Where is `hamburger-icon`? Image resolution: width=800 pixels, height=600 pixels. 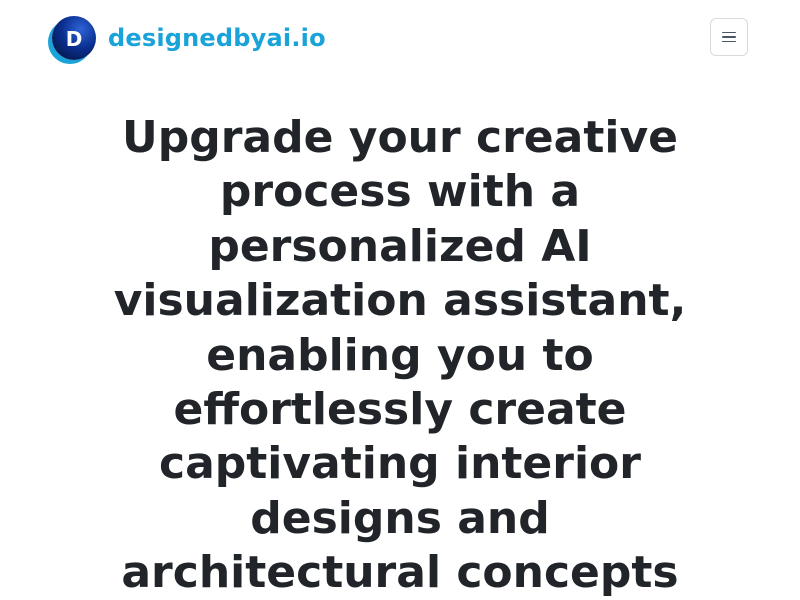
hamburger-icon is located at coordinates (729, 37).